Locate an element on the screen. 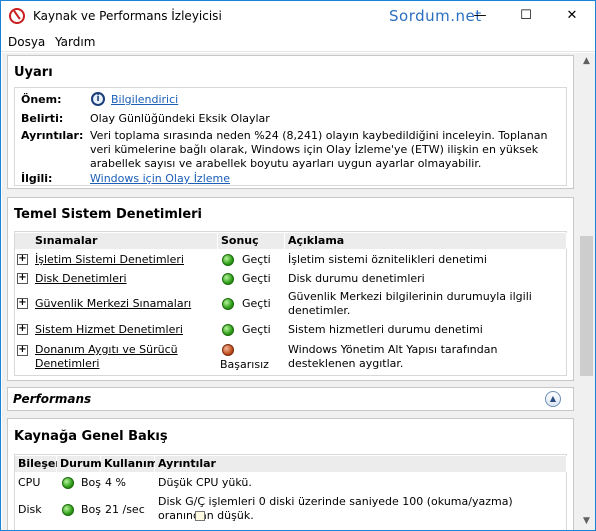  vertical-scrollbar: ▲ ▼ is located at coordinates (586, 291).